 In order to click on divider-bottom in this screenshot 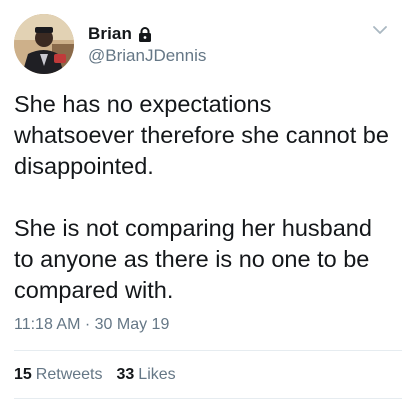, I will do `click(208, 398)`.